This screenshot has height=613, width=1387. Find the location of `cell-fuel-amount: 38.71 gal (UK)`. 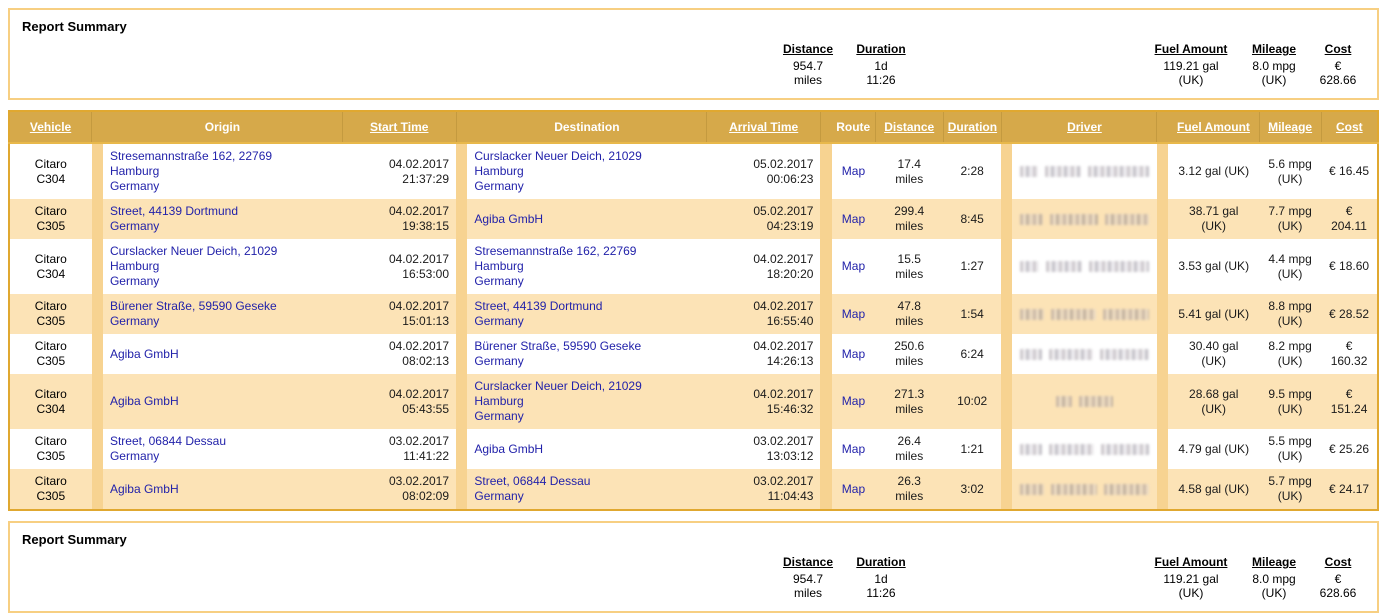

cell-fuel-amount: 38.71 gal (UK) is located at coordinates (1214, 219).